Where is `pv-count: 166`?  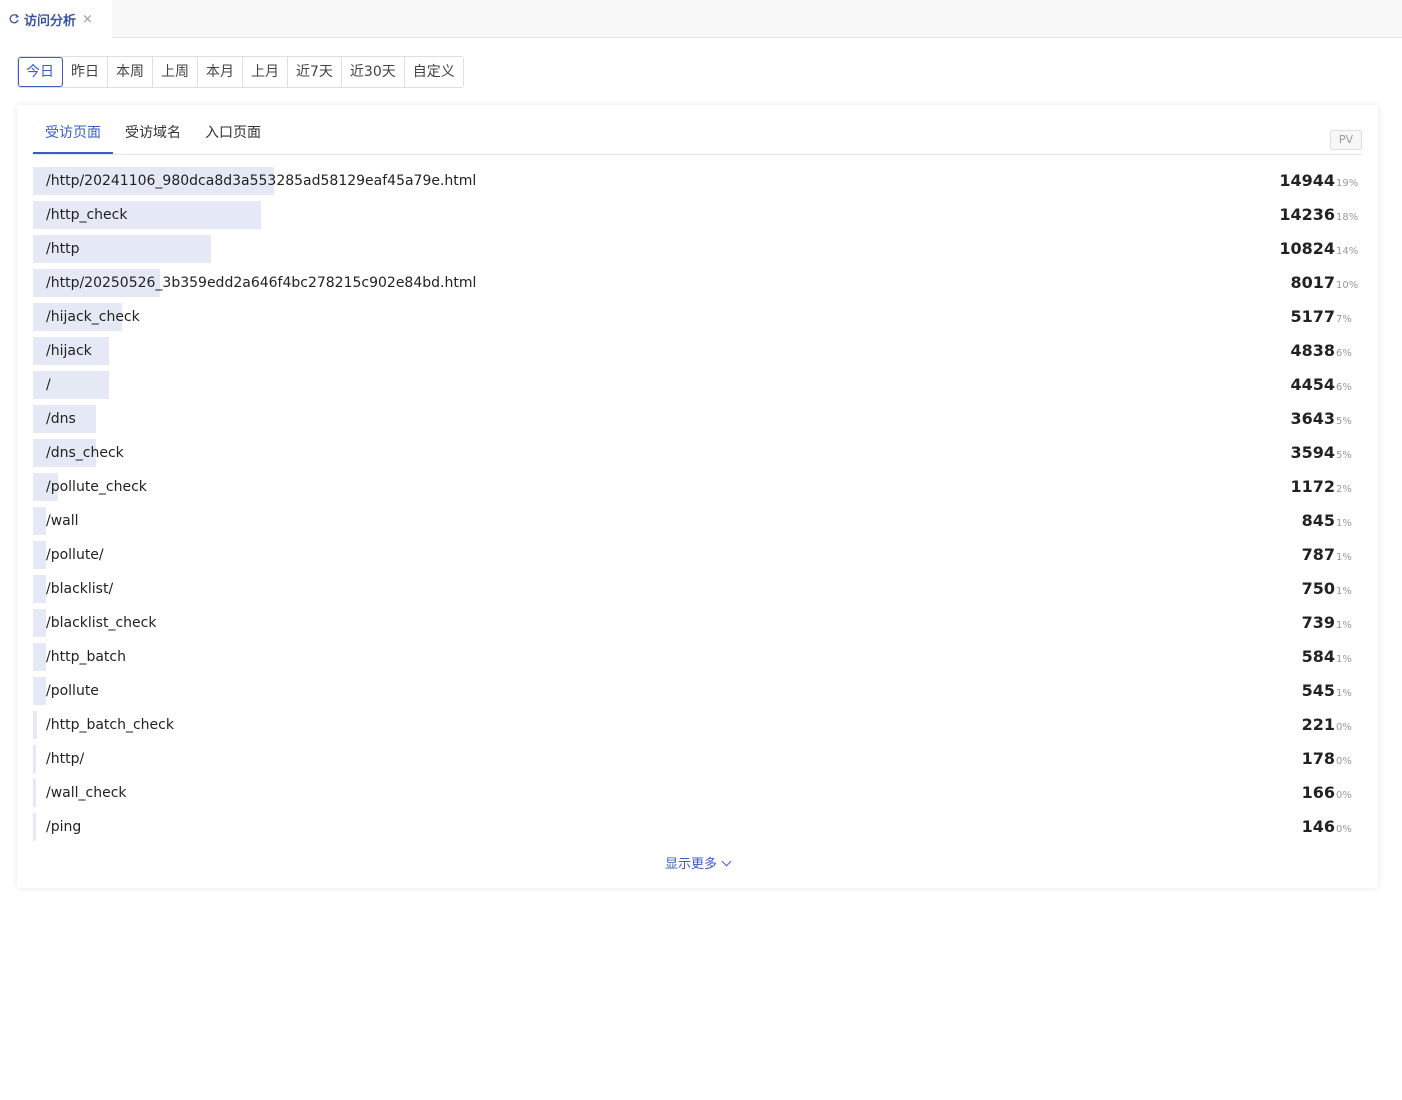 pv-count: 166 is located at coordinates (1318, 792).